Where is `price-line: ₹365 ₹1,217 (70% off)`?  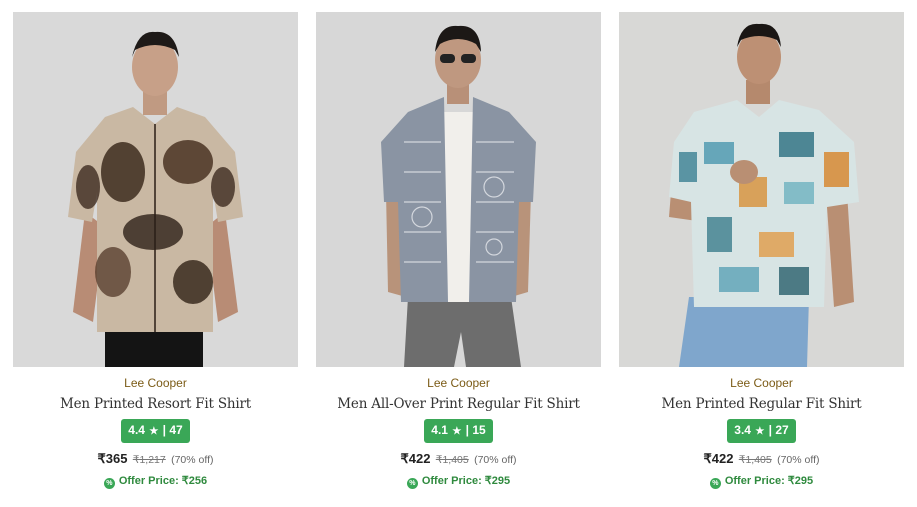 price-line: ₹365 ₹1,217 (70% off) is located at coordinates (155, 459).